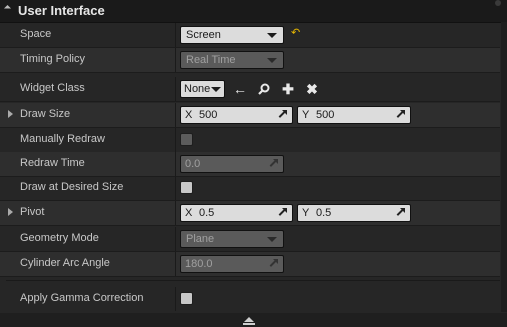 This screenshot has height=327, width=507. What do you see at coordinates (61, 10) in the screenshot?
I see `section-title: User Interface` at bounding box center [61, 10].